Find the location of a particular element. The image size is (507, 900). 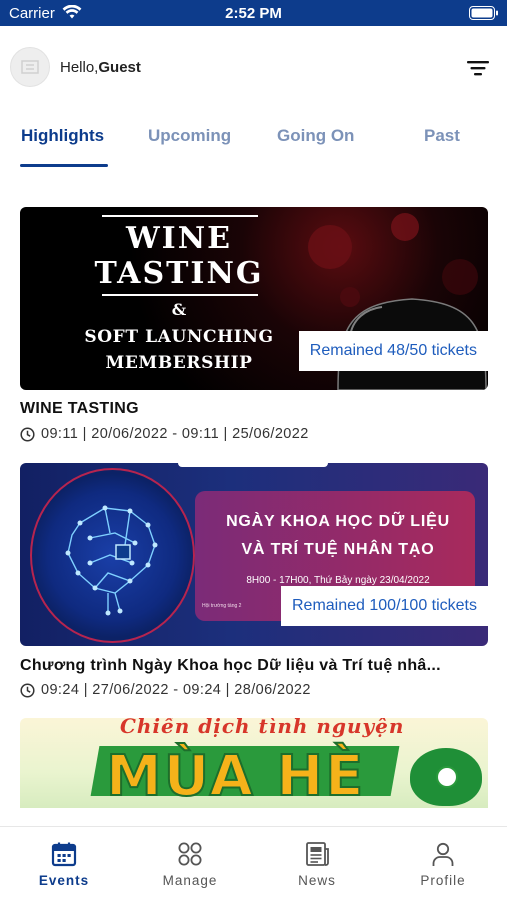

event-title: WINE TASTING is located at coordinates (255, 409).